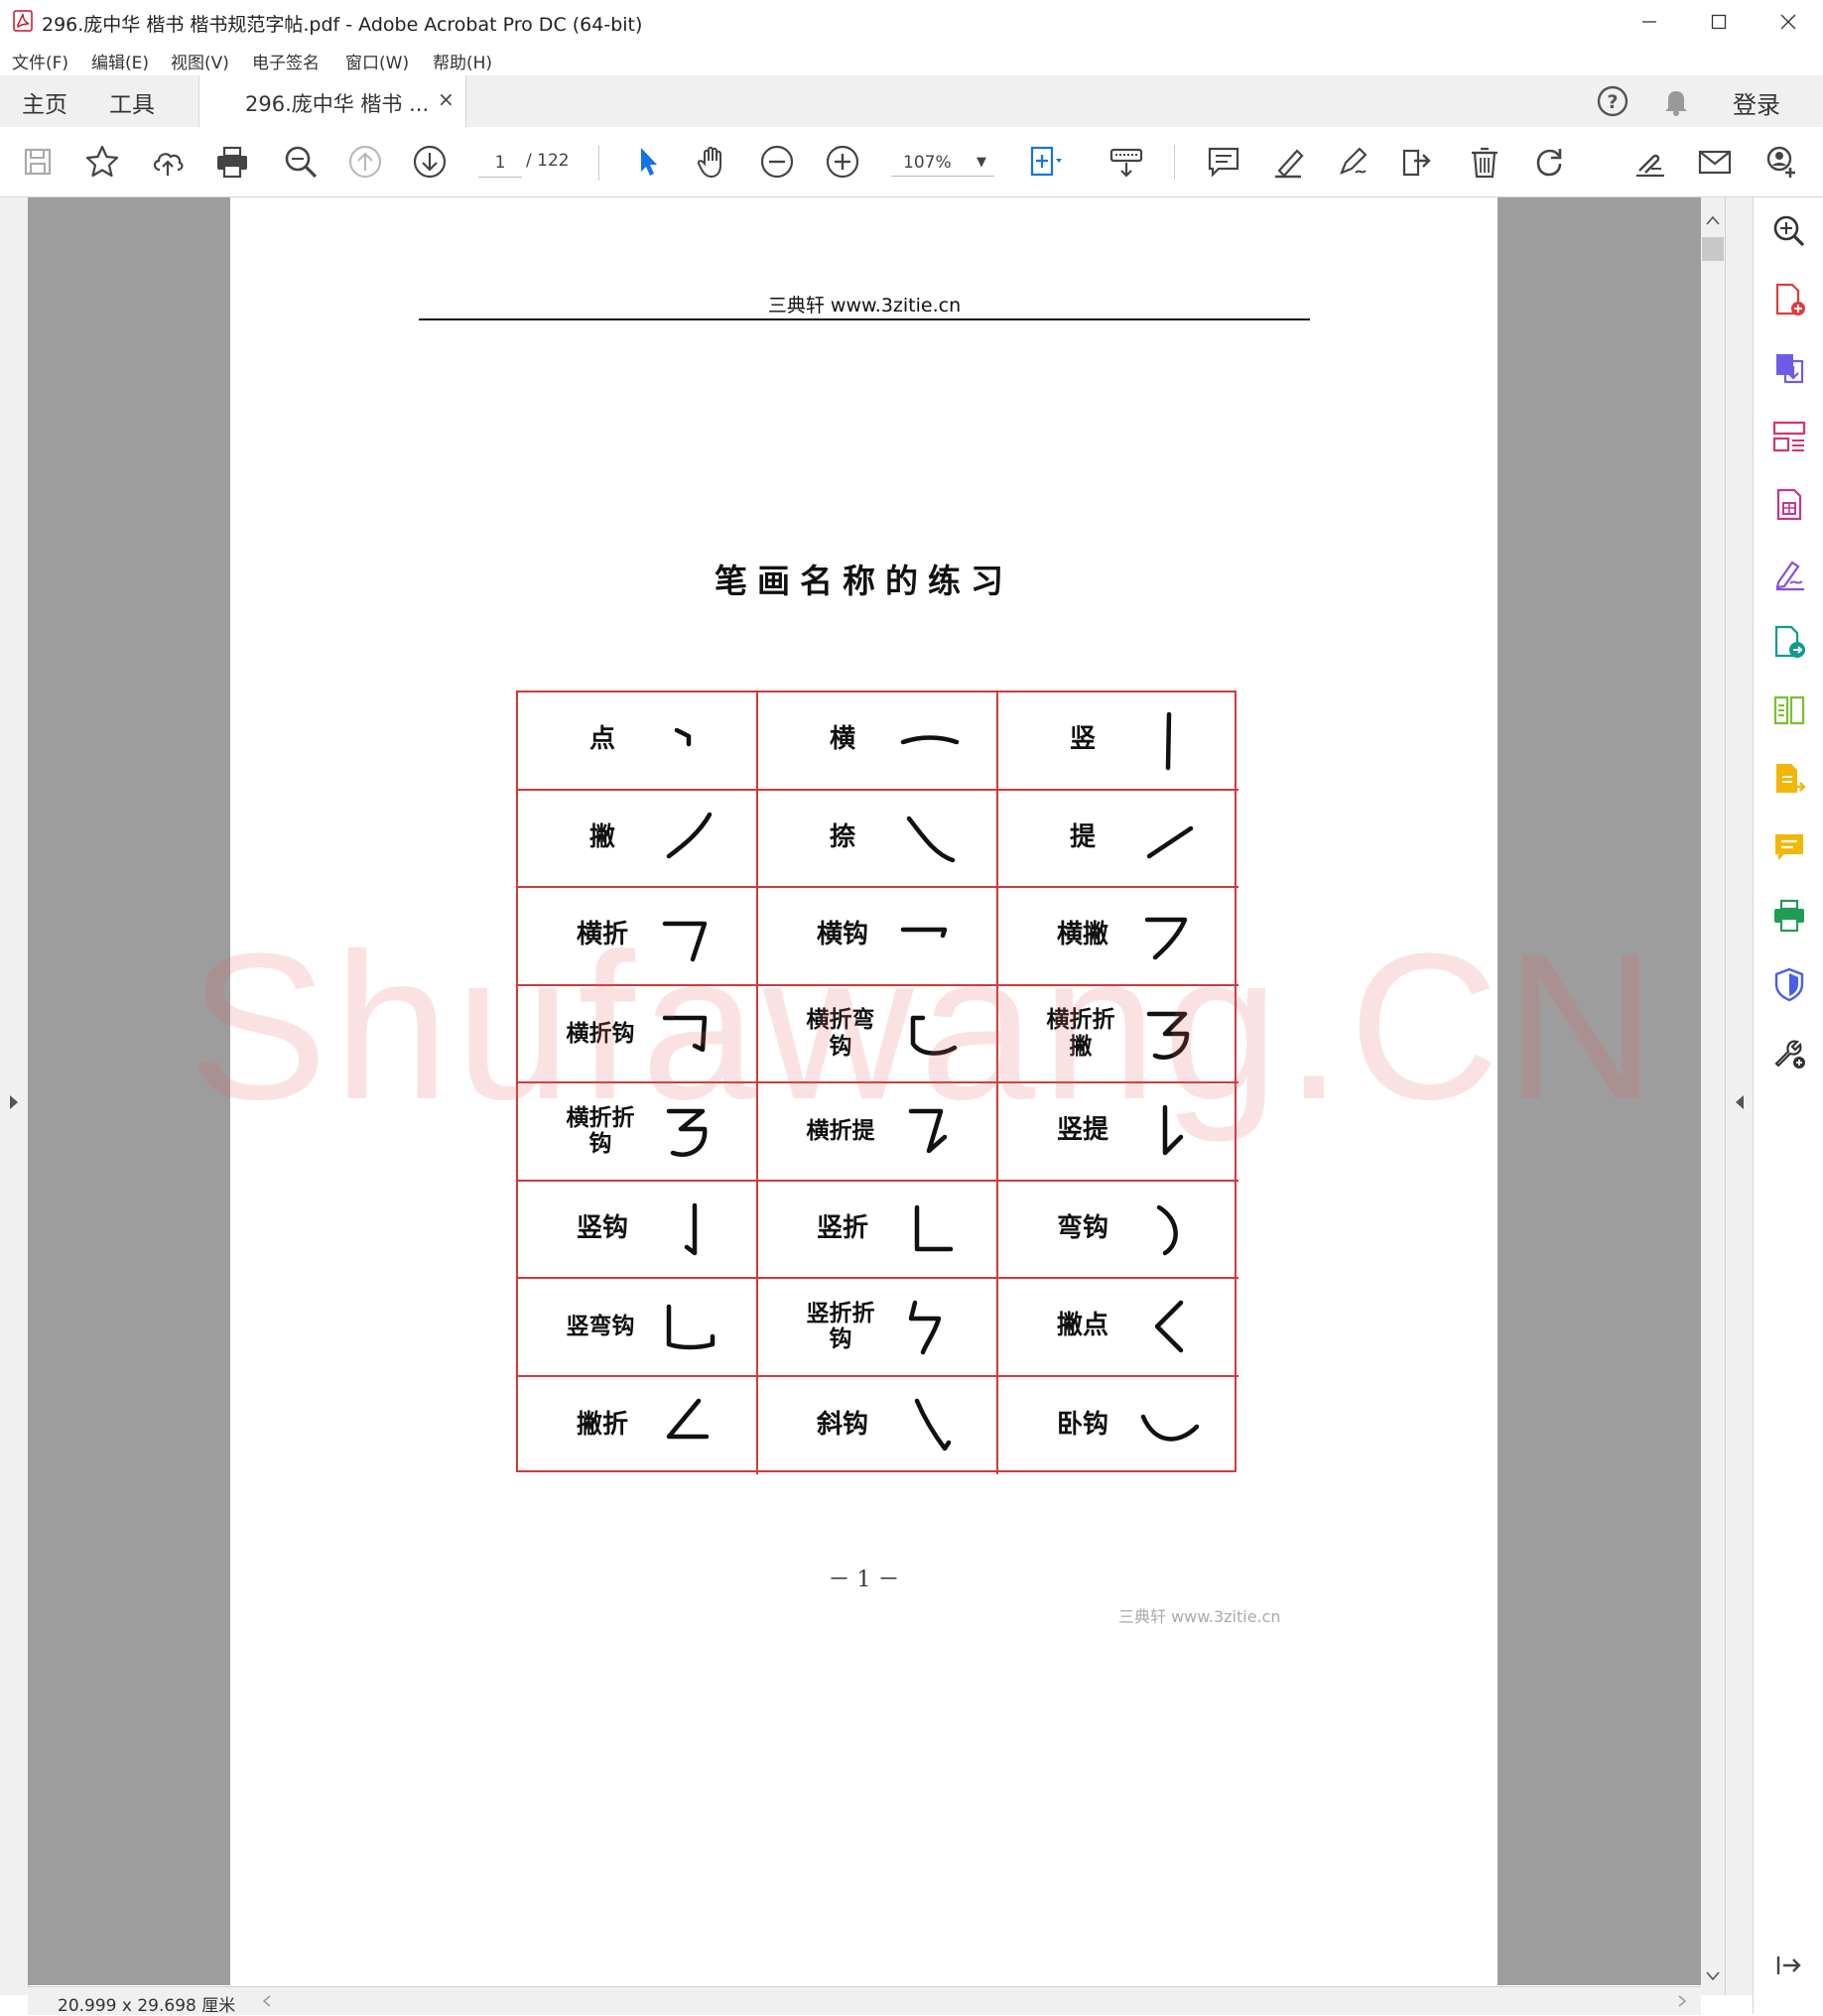 This screenshot has width=1823, height=2016. Describe the element at coordinates (1650, 162) in the screenshot. I see `fill-sign-button` at that location.